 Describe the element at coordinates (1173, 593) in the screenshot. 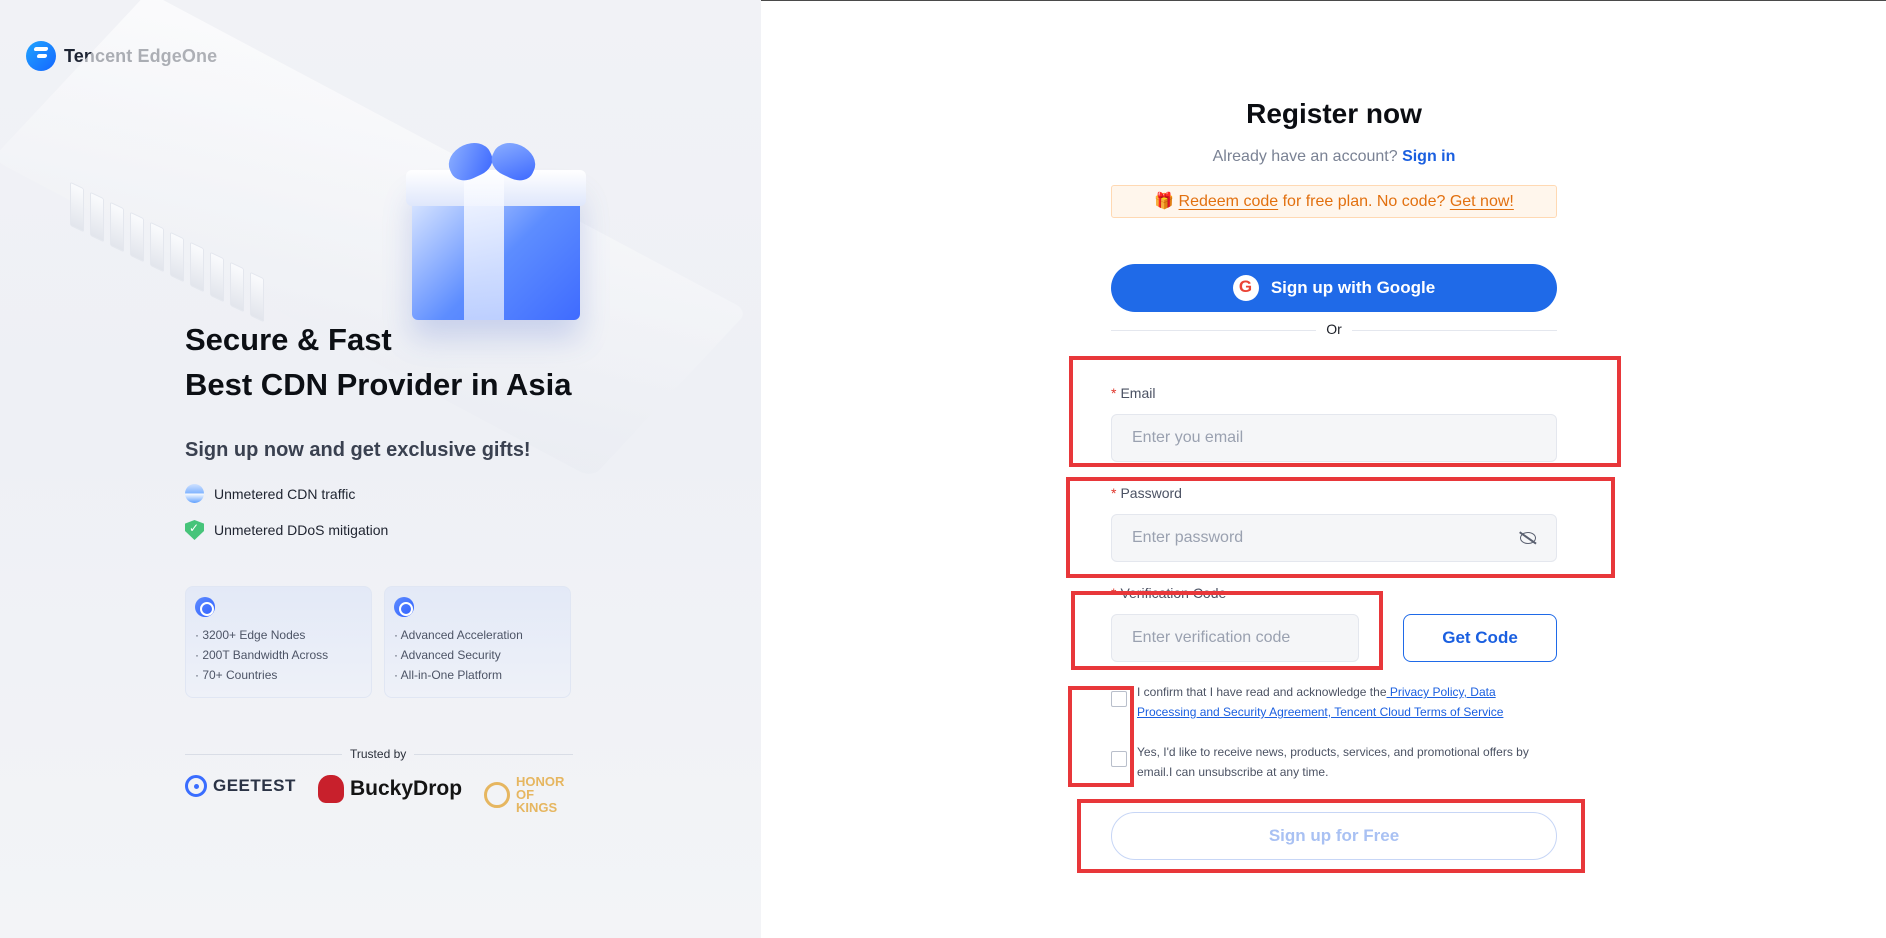

I see `verification-code-label-text: Verification Code` at that location.